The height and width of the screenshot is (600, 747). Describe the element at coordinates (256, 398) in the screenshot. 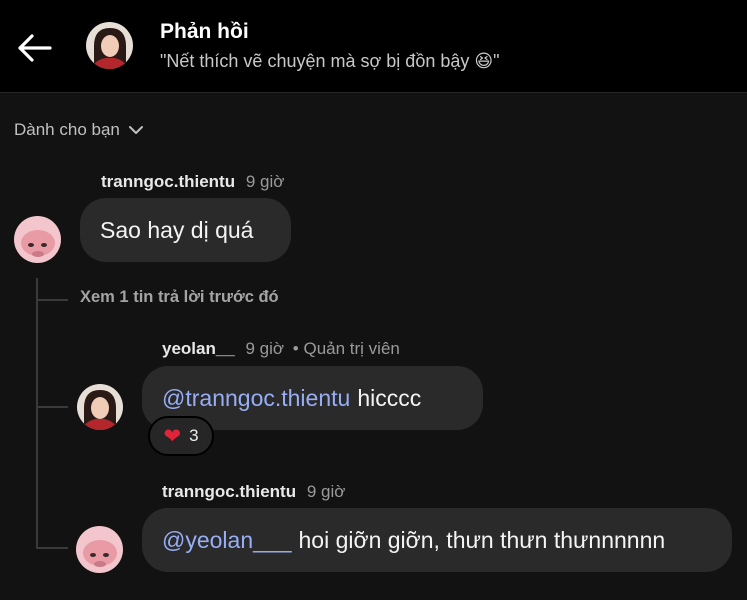

I see `user-mention-link: @tranngoc.thientu` at that location.